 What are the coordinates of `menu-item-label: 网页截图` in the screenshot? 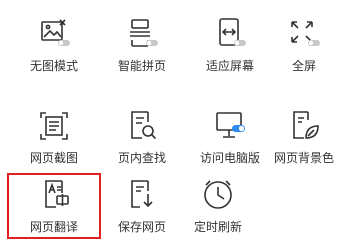 It's located at (53, 158).